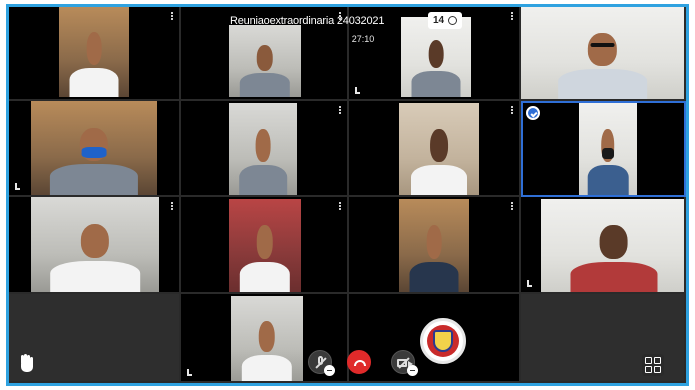 Image resolution: width=695 pixels, height=390 pixels. I want to click on selected-check-icon, so click(533, 113).